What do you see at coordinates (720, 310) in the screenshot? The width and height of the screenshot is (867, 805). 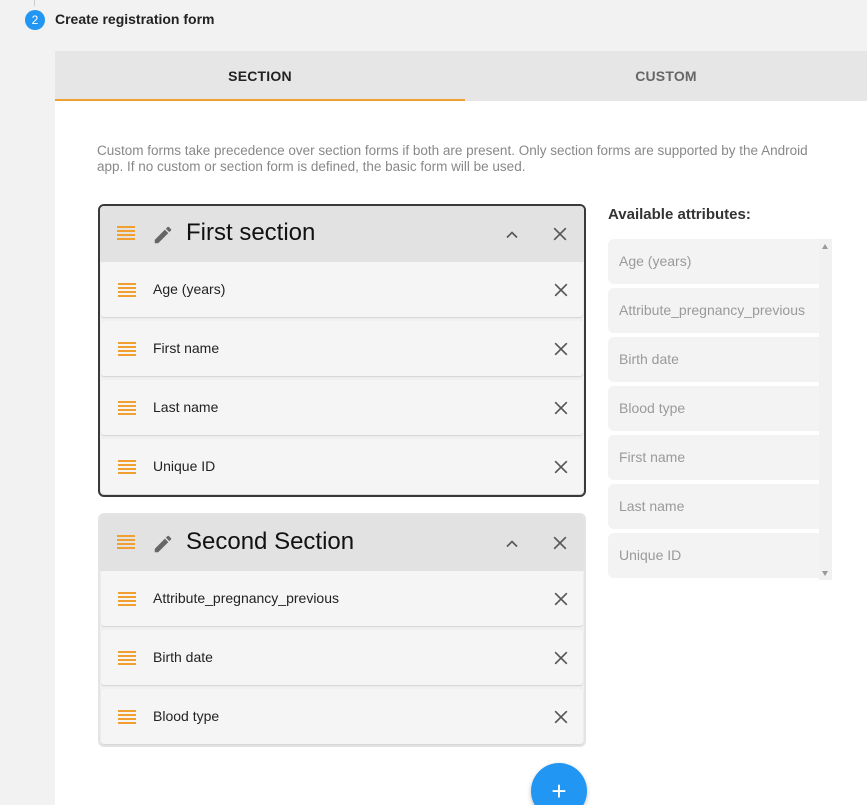 I see `available-attribute-item: Attribute_pregnancy_previous` at bounding box center [720, 310].